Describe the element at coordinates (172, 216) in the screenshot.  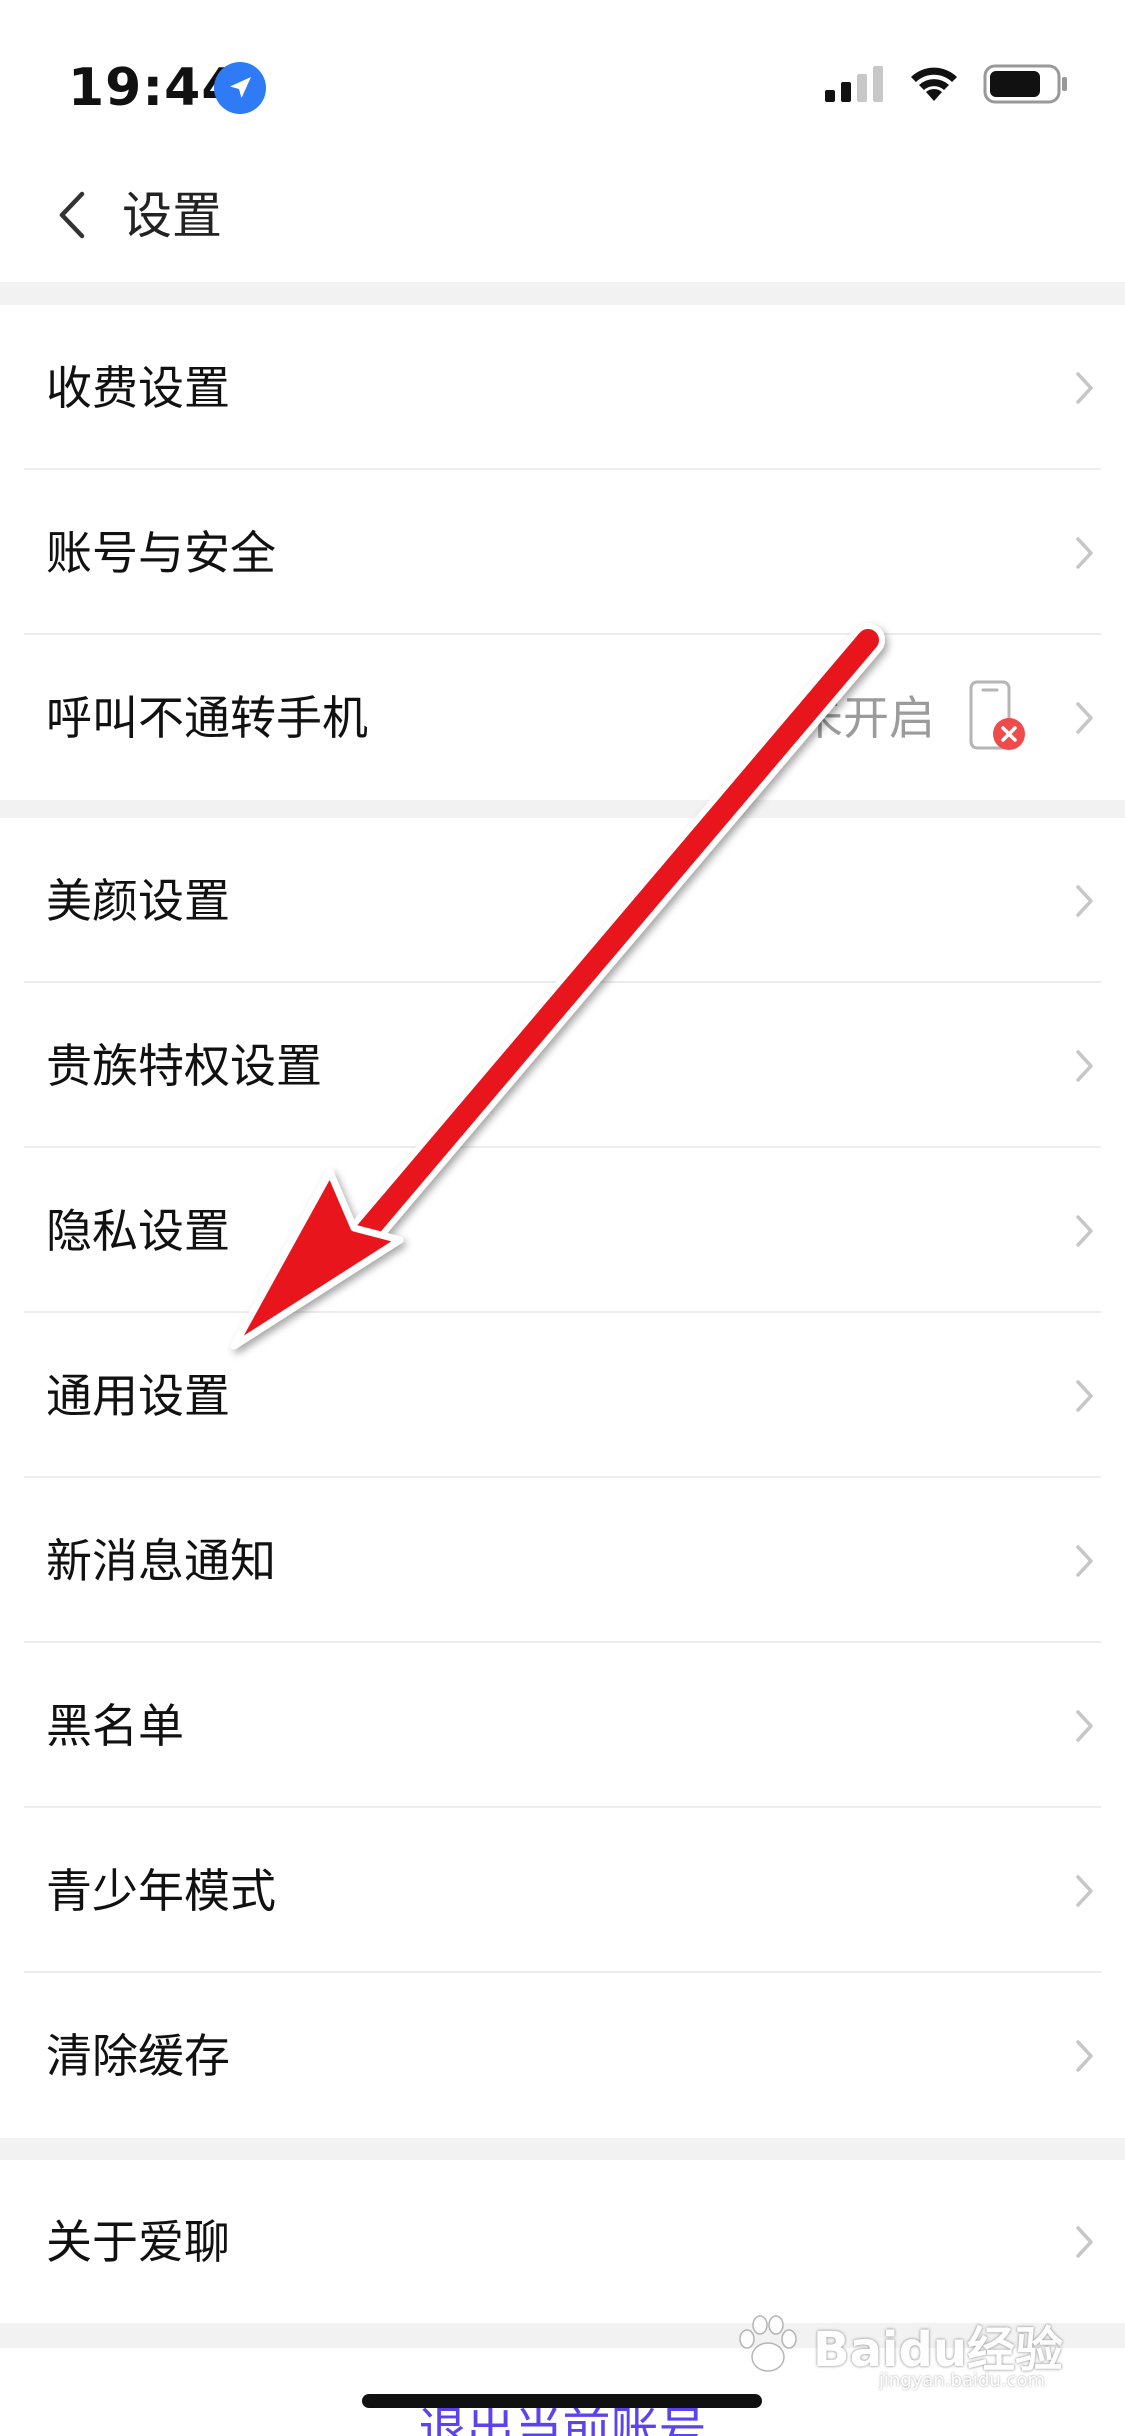
I see `page-title: 设置` at that location.